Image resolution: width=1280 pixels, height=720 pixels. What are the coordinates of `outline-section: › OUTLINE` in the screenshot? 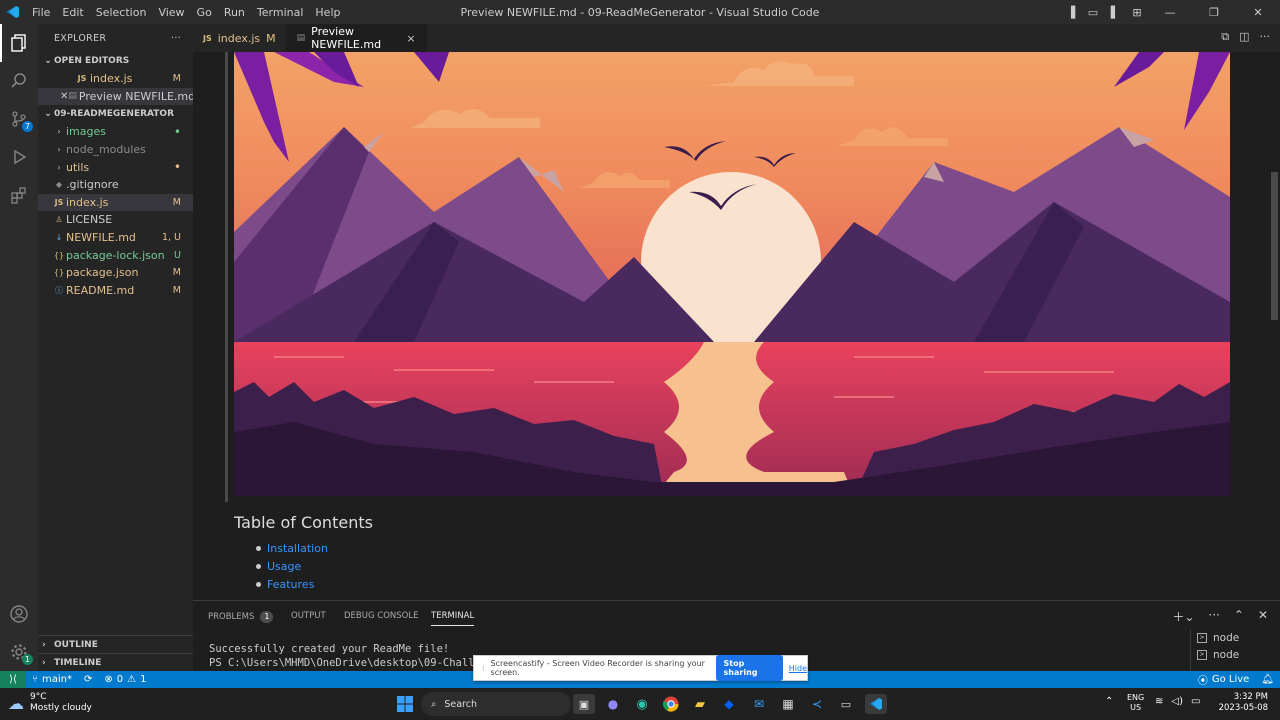 It's located at (115, 644).